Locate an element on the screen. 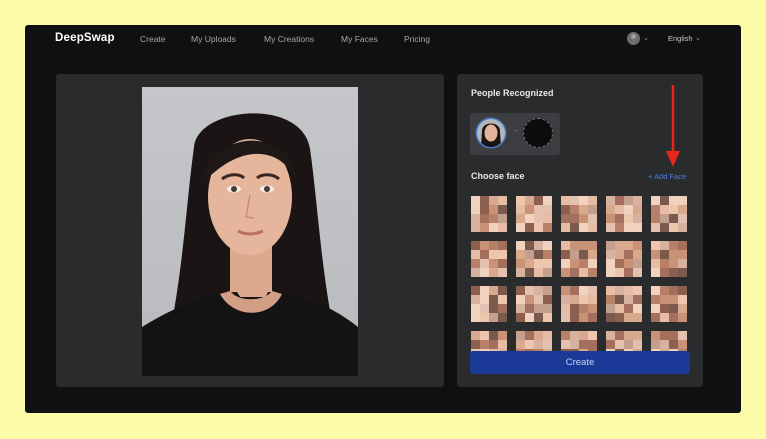  red-annotation-arrow is located at coordinates (673, 126).